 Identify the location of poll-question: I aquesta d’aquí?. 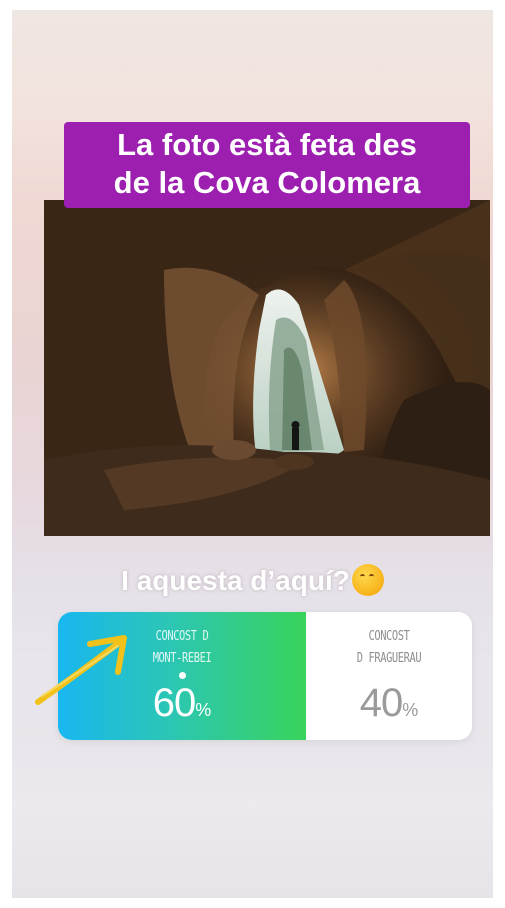
(252, 580).